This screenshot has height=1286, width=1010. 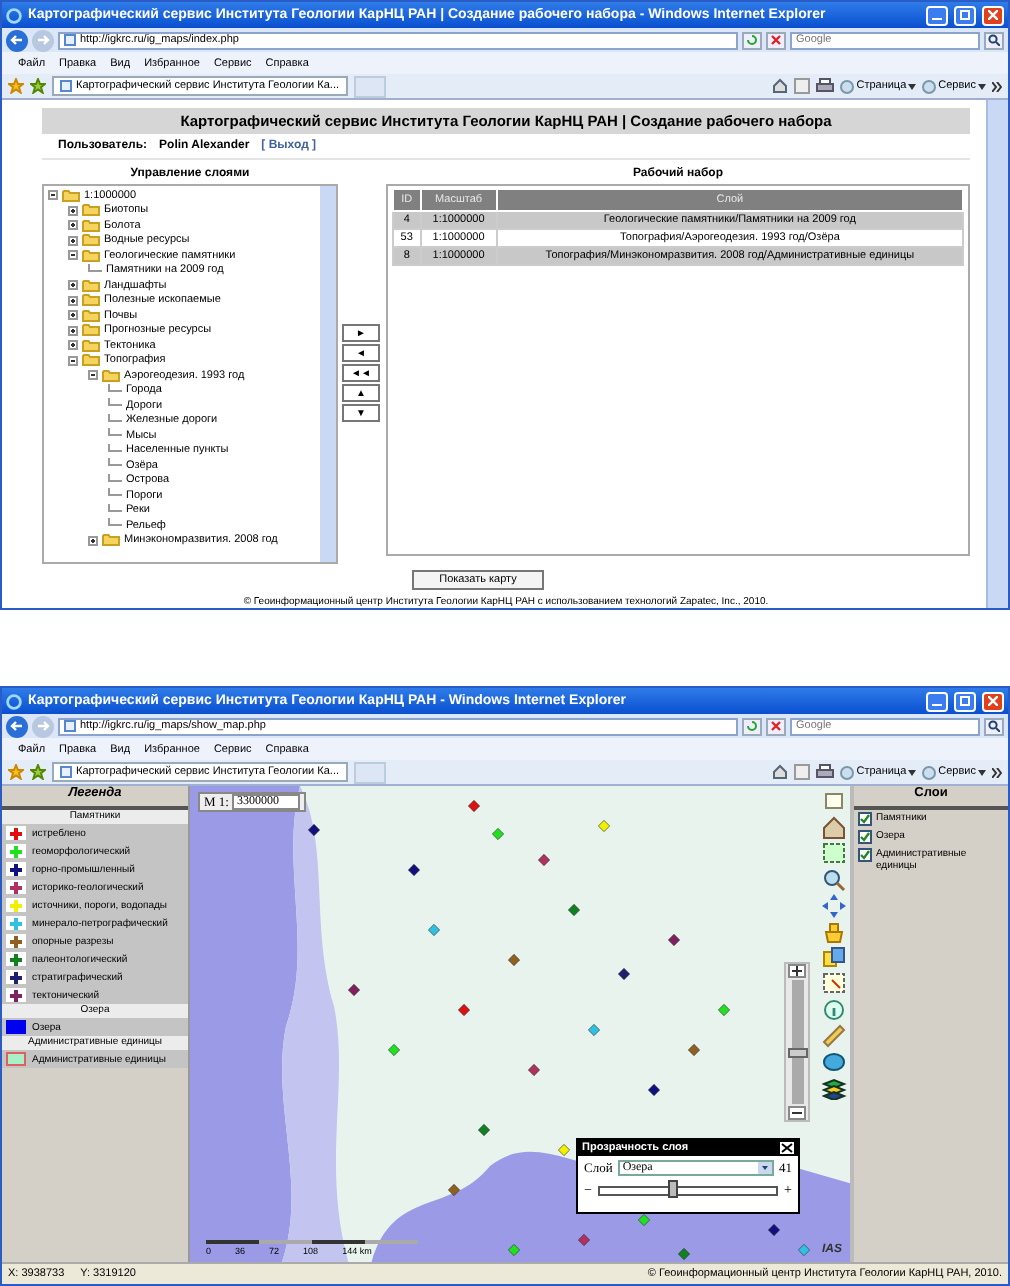 I want to click on folder-icon, so click(x=111, y=540).